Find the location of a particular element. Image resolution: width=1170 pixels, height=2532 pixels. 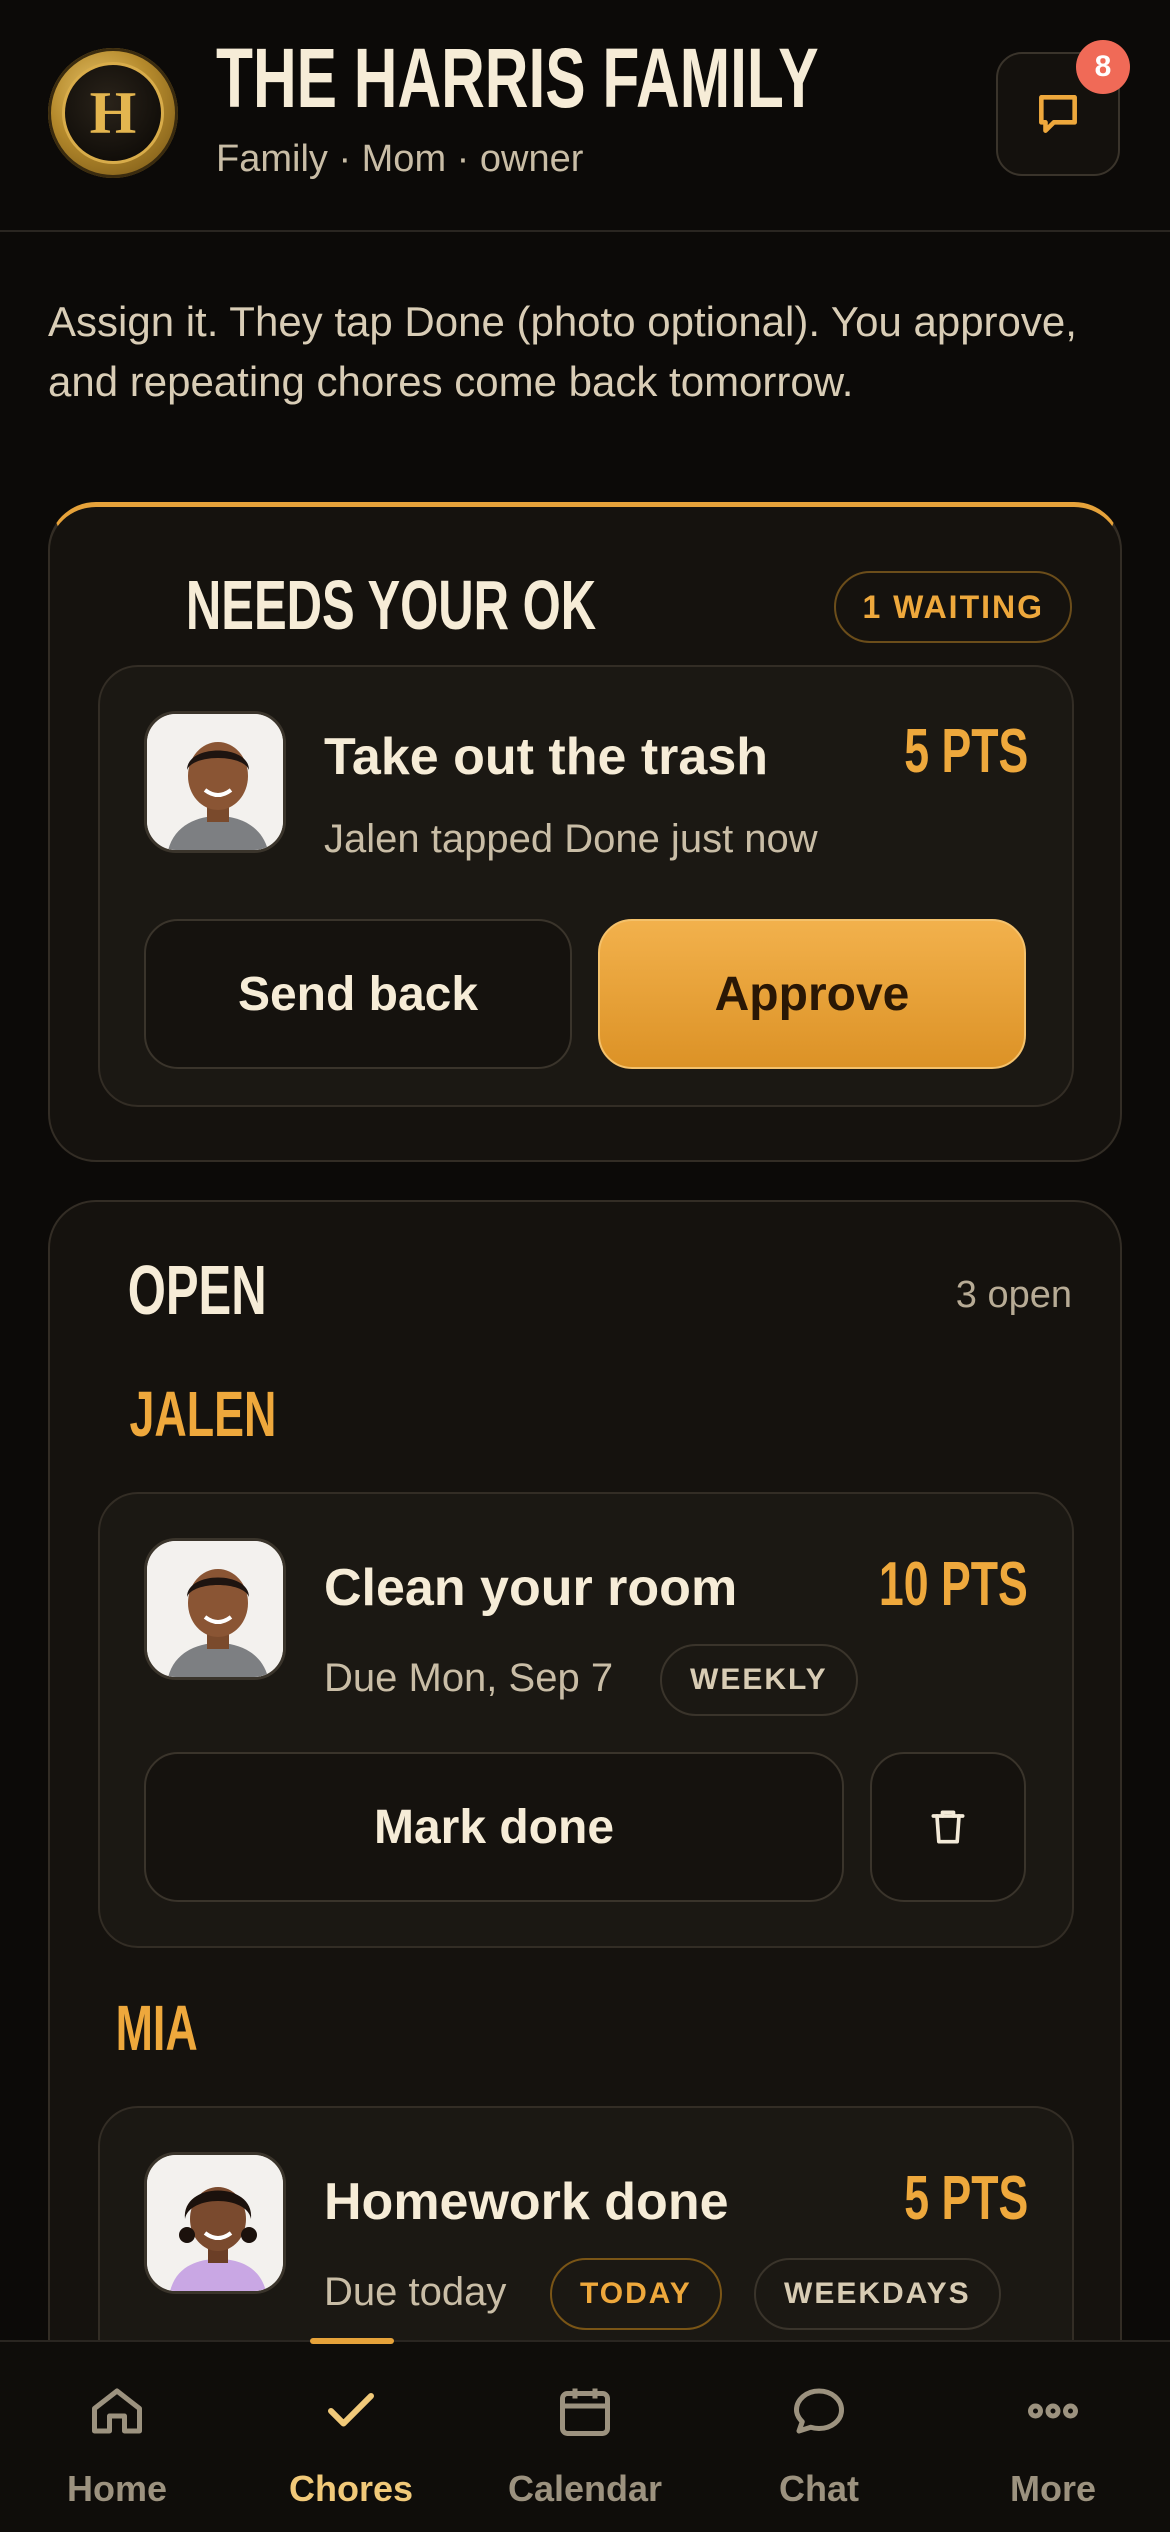

bottom-nav: Home Chores Calendar Chat More is located at coordinates (585, 2436).